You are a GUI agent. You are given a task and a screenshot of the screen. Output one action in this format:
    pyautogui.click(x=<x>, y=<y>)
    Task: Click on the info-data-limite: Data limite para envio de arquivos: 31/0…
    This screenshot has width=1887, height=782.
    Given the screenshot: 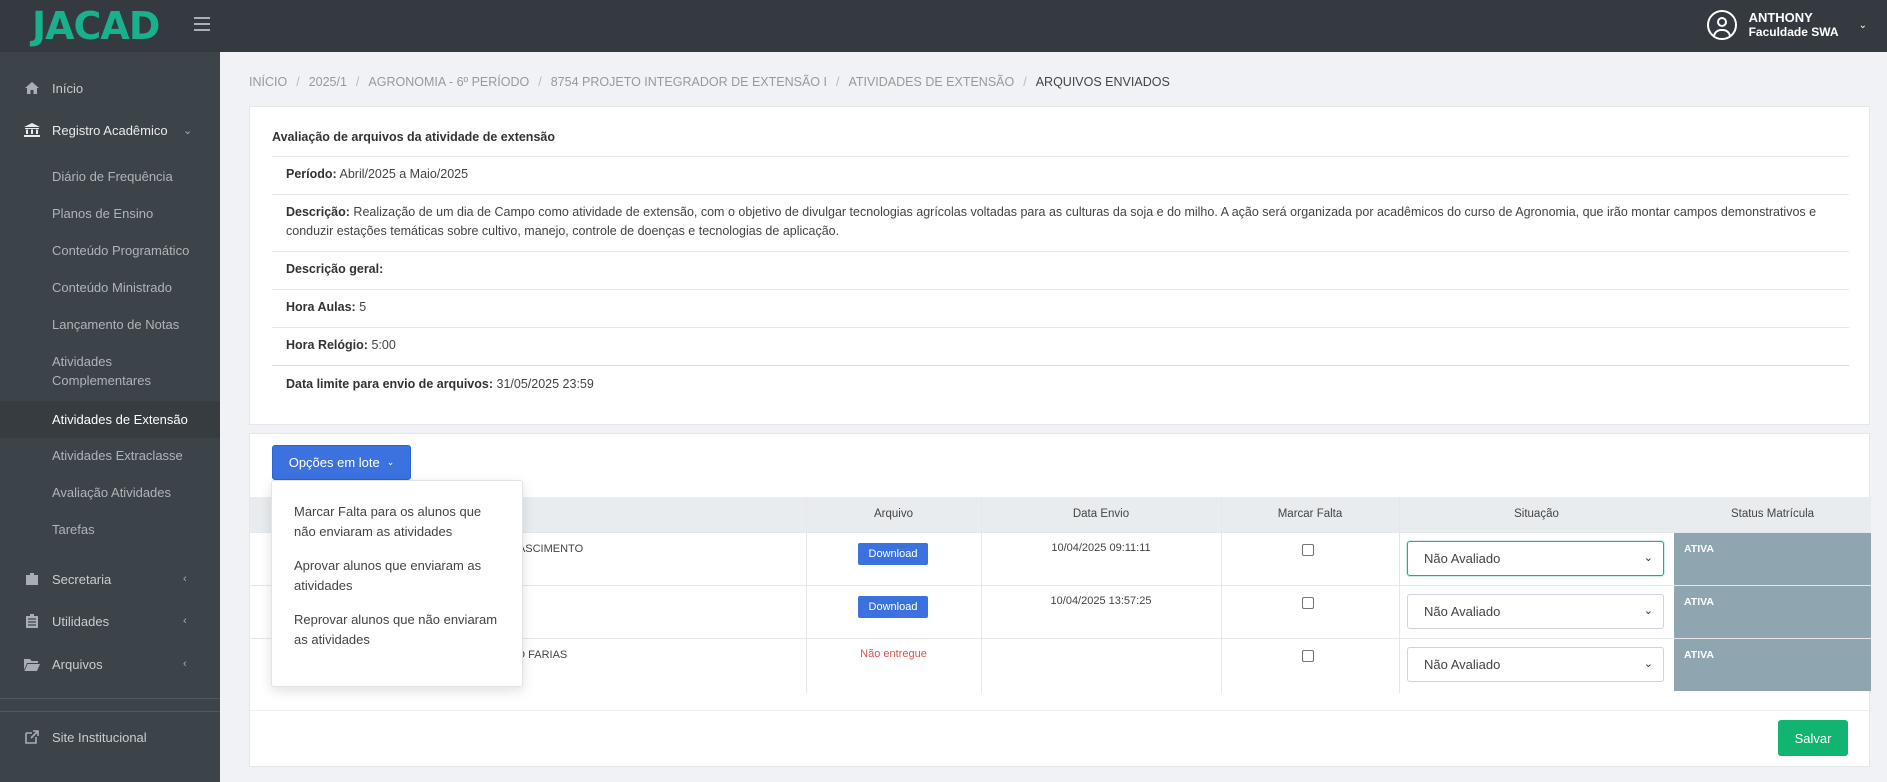 What is the action you would take?
    pyautogui.click(x=1060, y=385)
    